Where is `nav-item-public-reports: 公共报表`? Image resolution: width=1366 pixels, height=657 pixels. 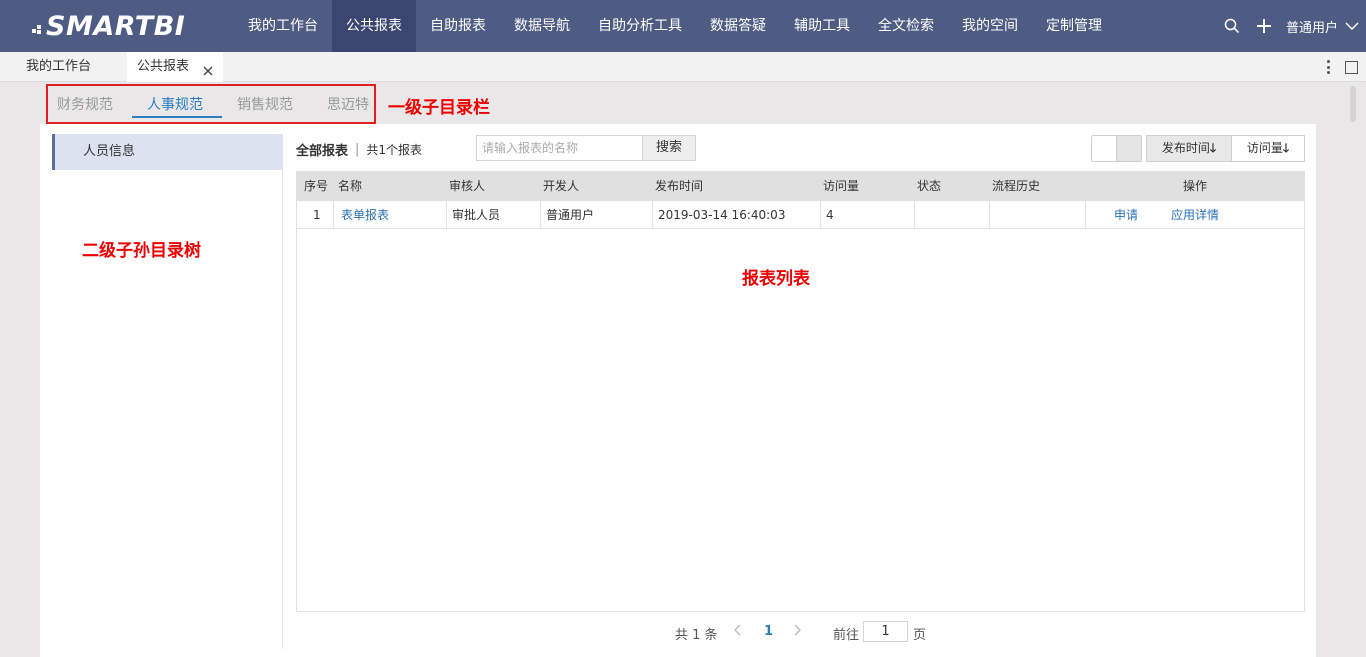
nav-item-public-reports: 公共报表 is located at coordinates (374, 26).